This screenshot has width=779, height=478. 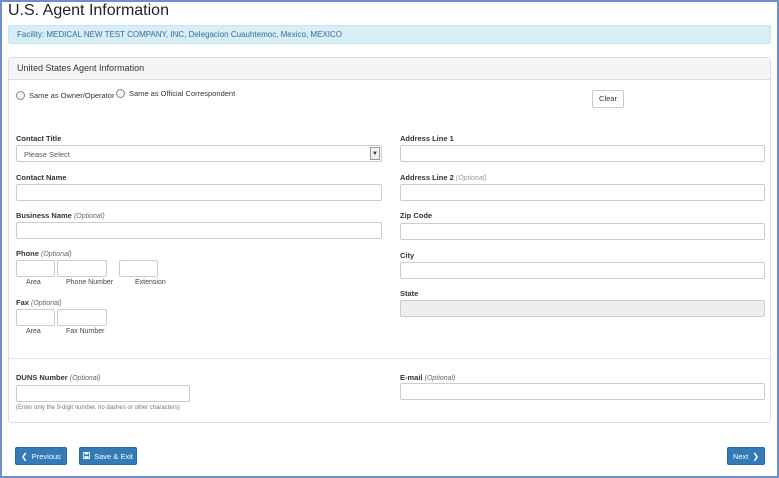 I want to click on contact-title-value: Please Select, so click(x=47, y=154).